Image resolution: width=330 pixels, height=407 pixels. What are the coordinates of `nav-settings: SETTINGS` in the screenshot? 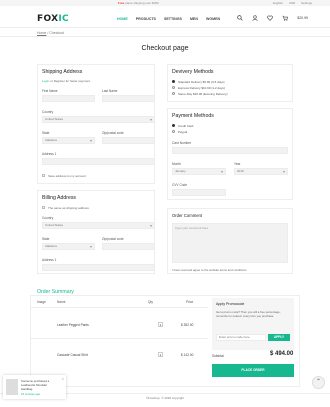 It's located at (173, 19).